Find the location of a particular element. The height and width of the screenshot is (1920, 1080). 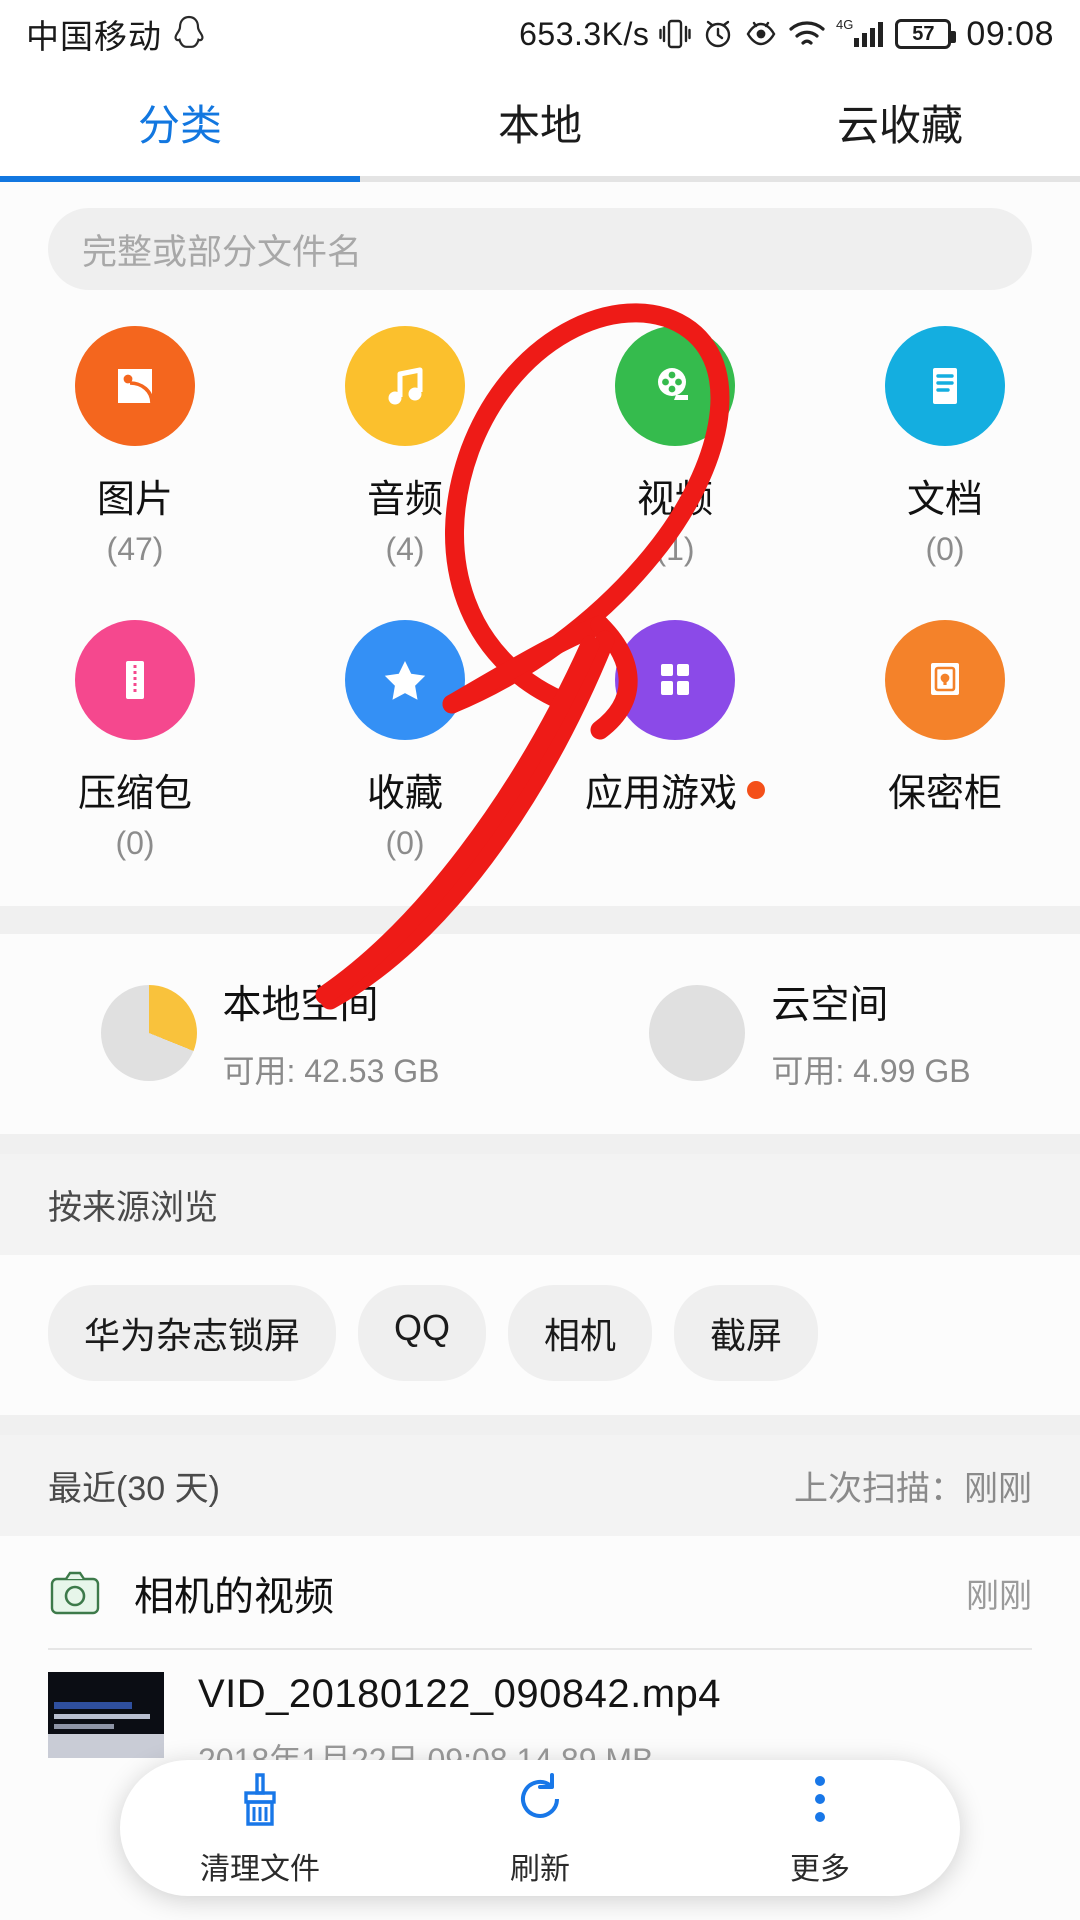

source-chip-list: 华为杂志锁屏 QQ 相机 截屏 is located at coordinates (540, 1335).